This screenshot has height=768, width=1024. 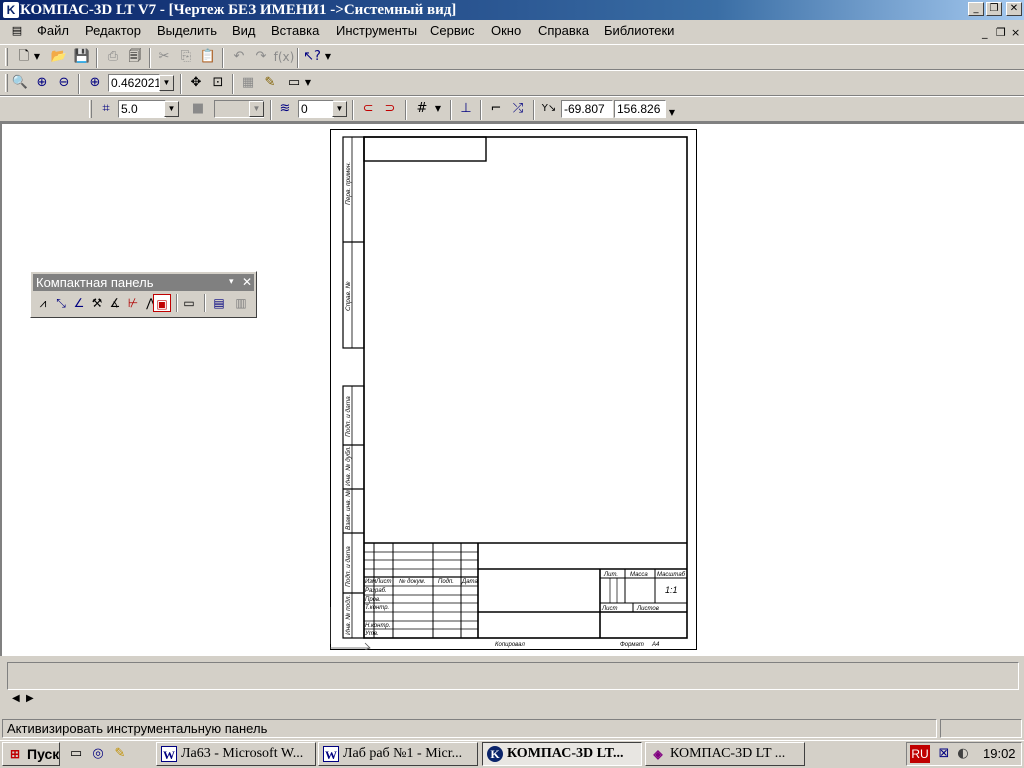 What do you see at coordinates (79, 303) in the screenshot?
I see `symbols-icon: ∠` at bounding box center [79, 303].